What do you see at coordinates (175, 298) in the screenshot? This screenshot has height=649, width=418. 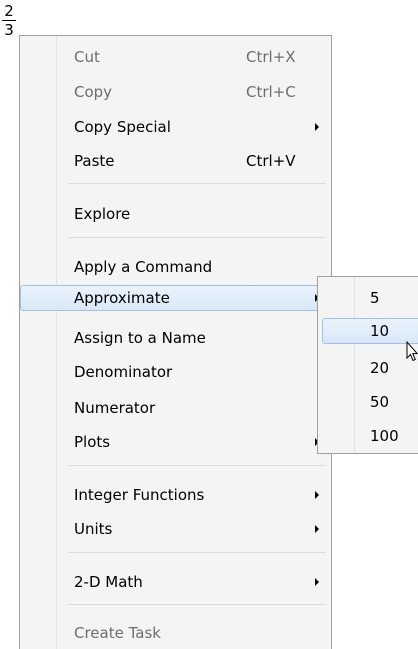 I see `menu-item-approximate: Approximate` at bounding box center [175, 298].